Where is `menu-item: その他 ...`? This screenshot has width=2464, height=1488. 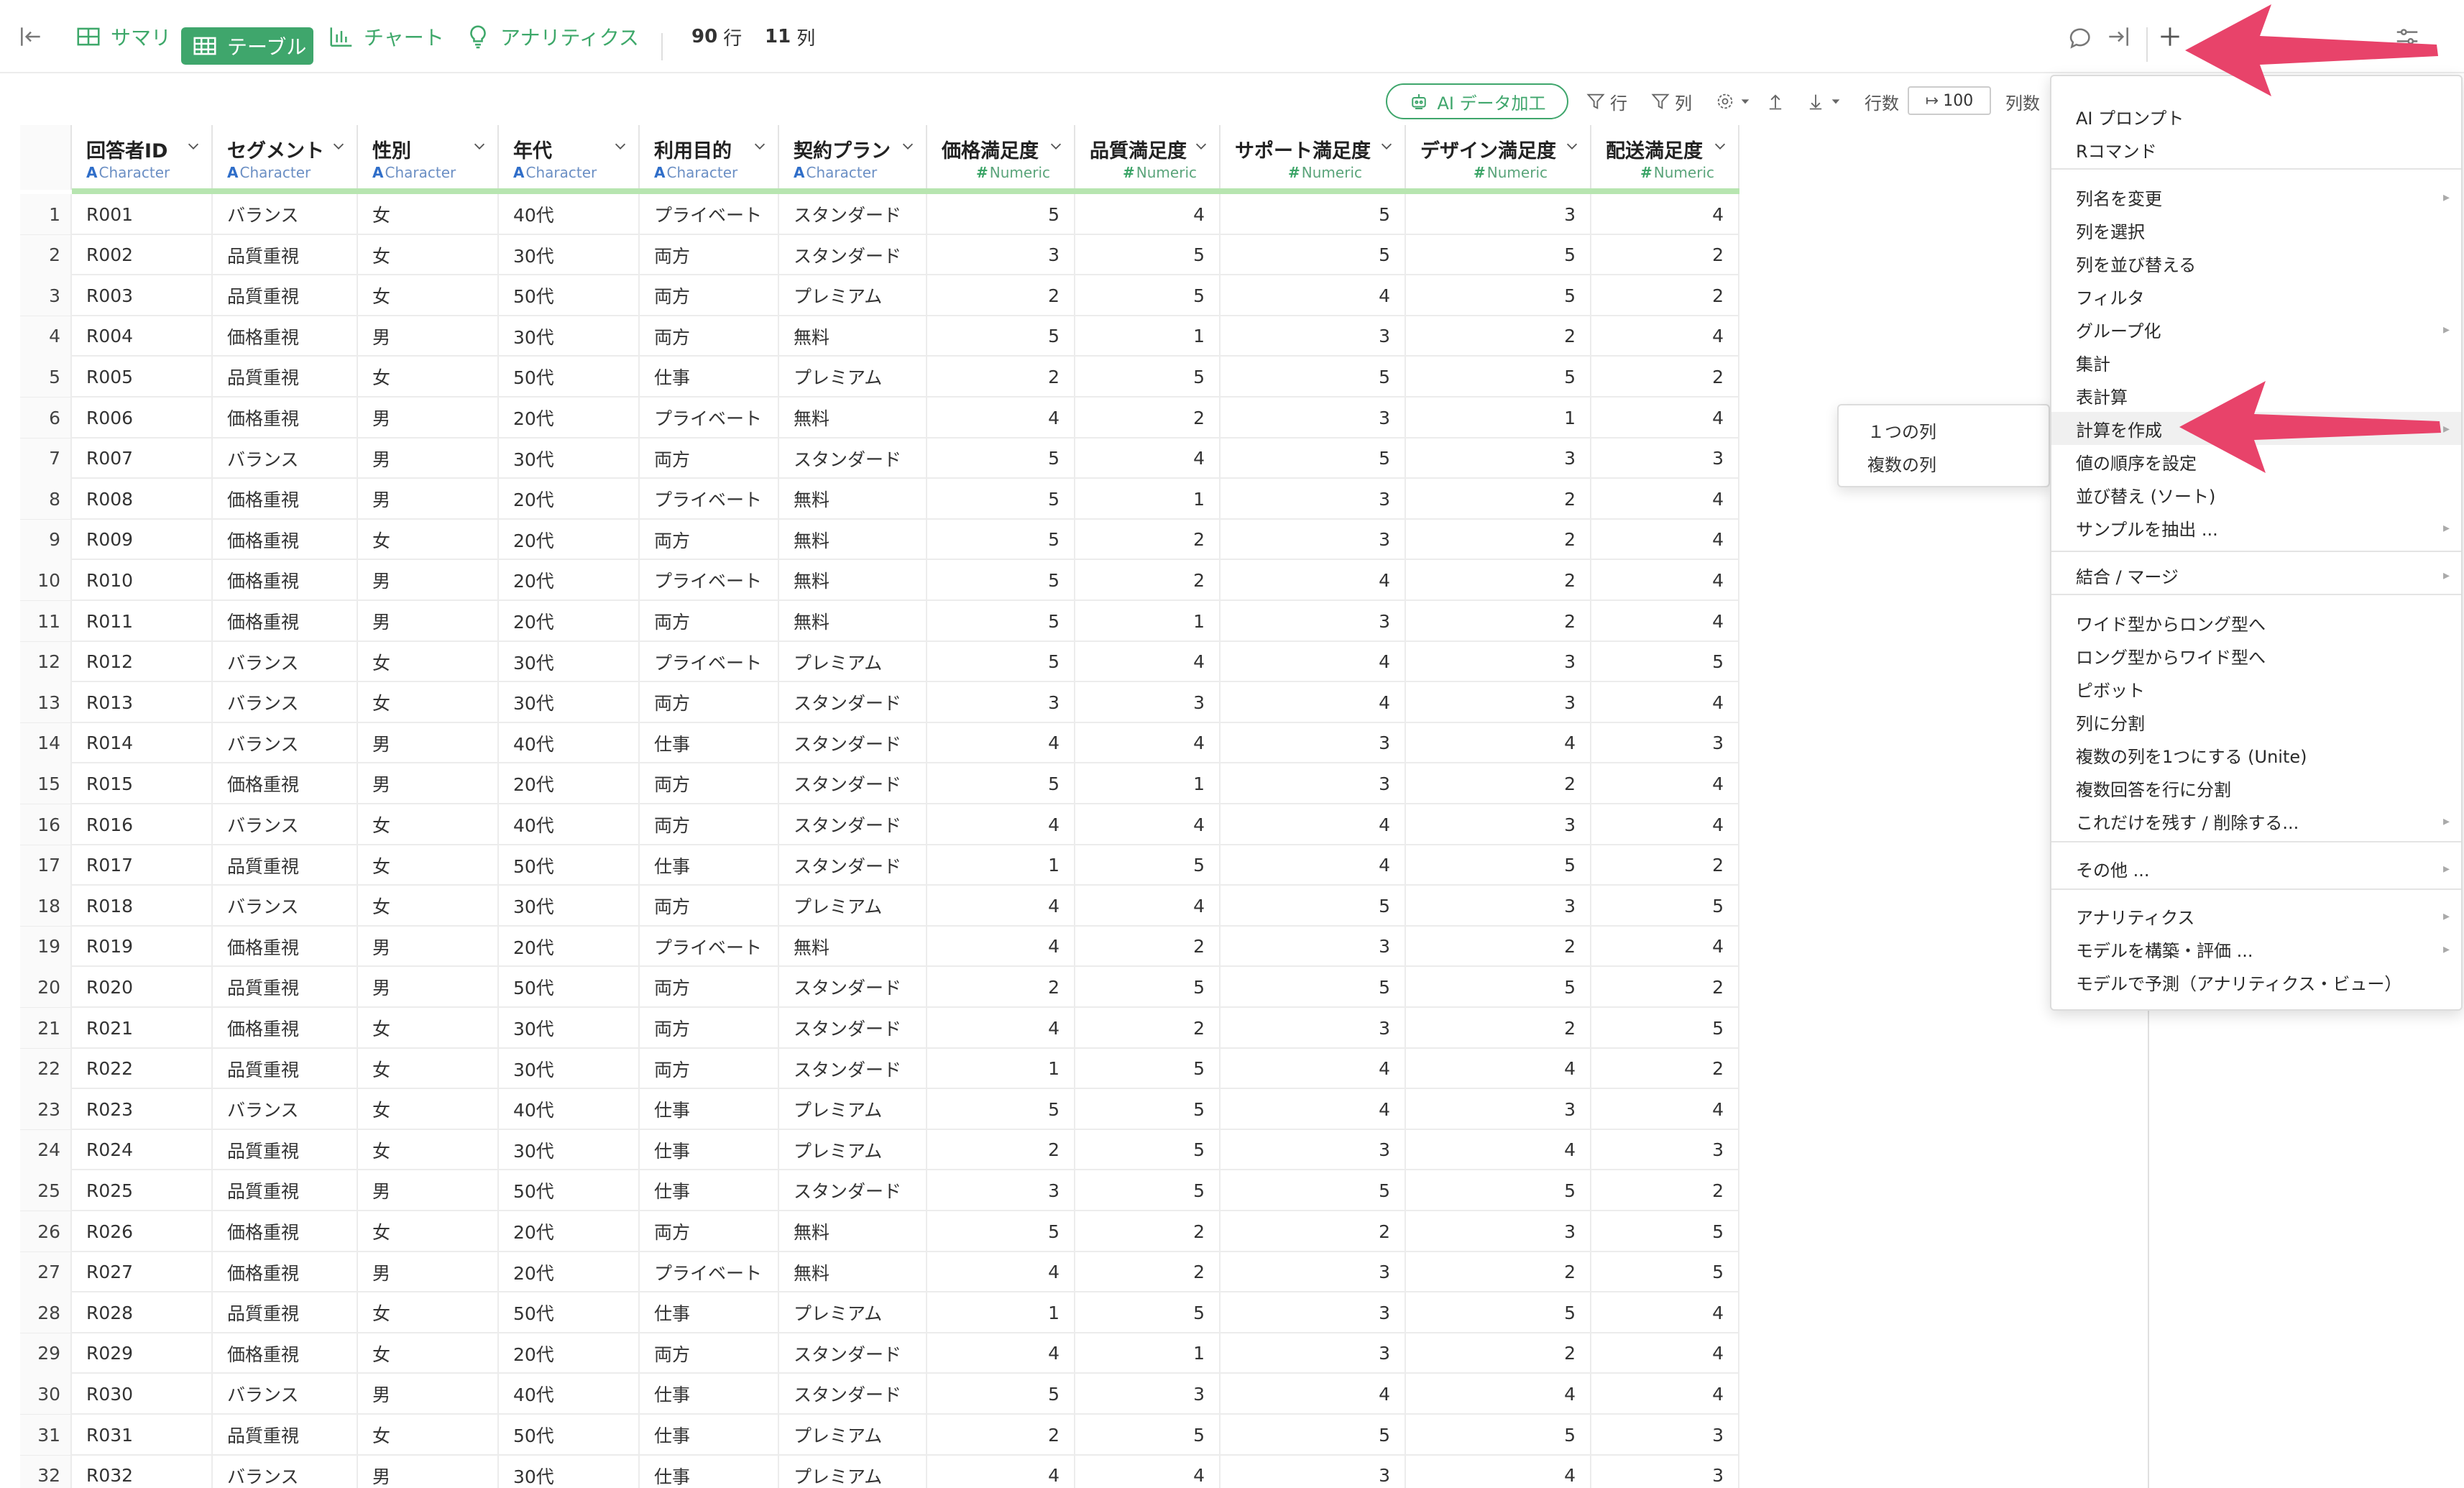
menu-item: その他 ... is located at coordinates (2113, 868).